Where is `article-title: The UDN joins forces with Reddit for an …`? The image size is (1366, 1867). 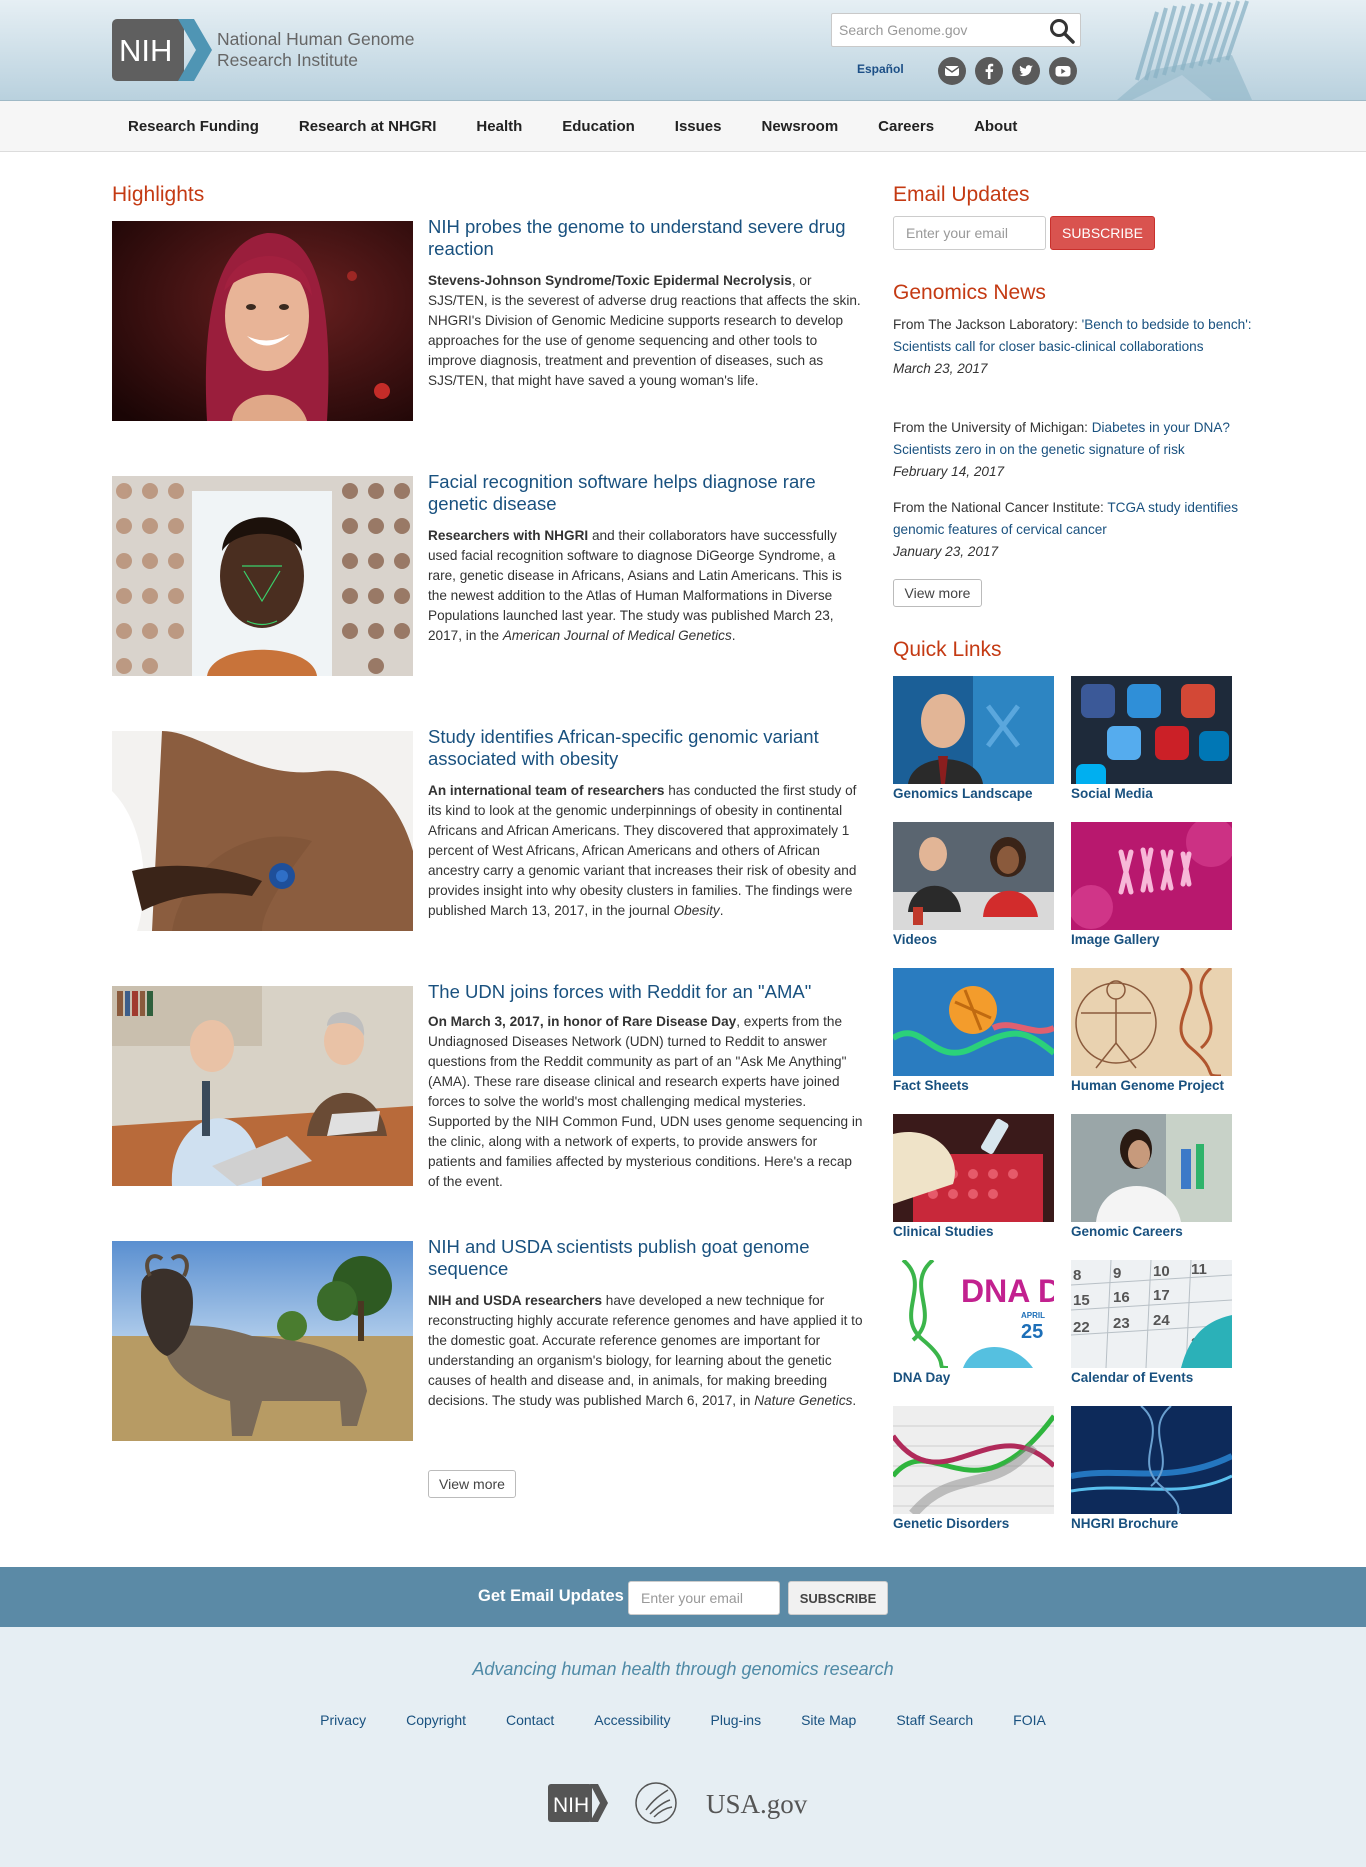 article-title: The UDN joins forces with Reddit for an … is located at coordinates (643, 992).